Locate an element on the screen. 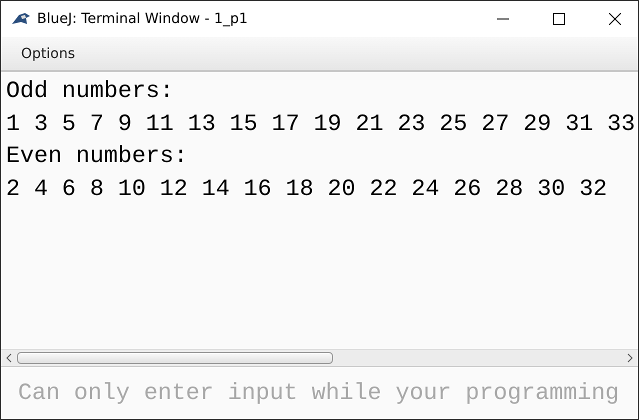 This screenshot has width=639, height=420. bird-icon is located at coordinates (21, 19).